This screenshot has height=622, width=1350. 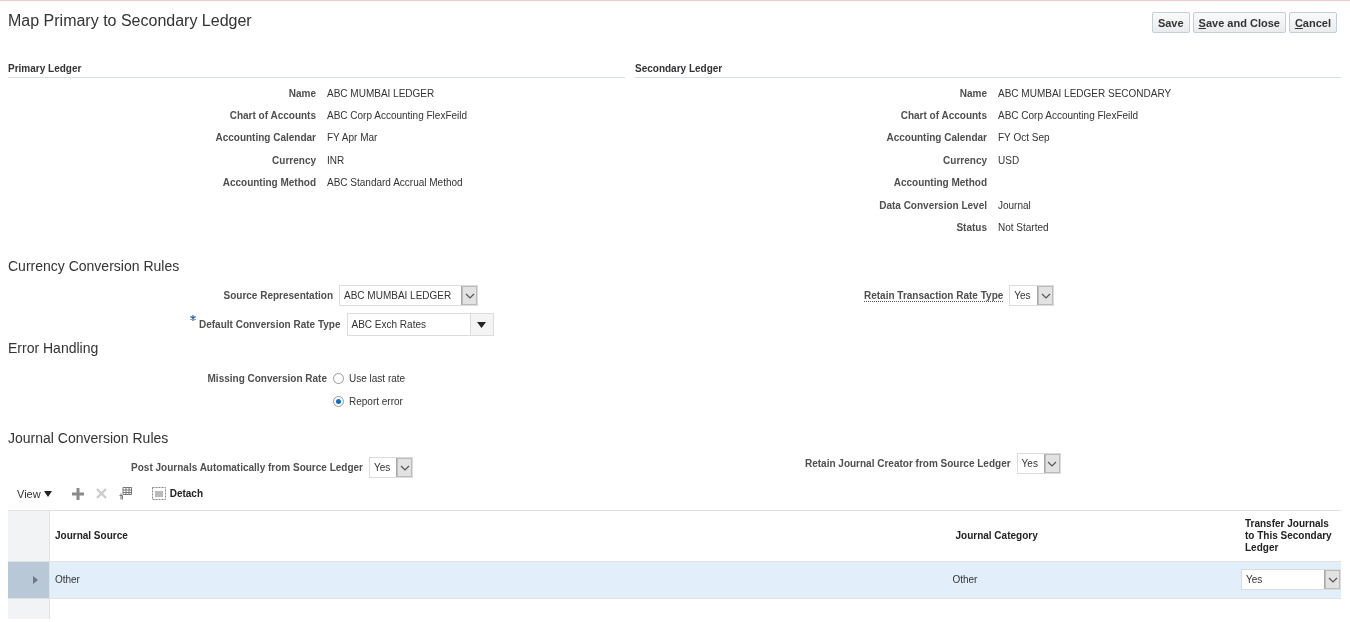 I want to click on field-label: Post Journals Automatically from Source Ledger, so click(x=246, y=468).